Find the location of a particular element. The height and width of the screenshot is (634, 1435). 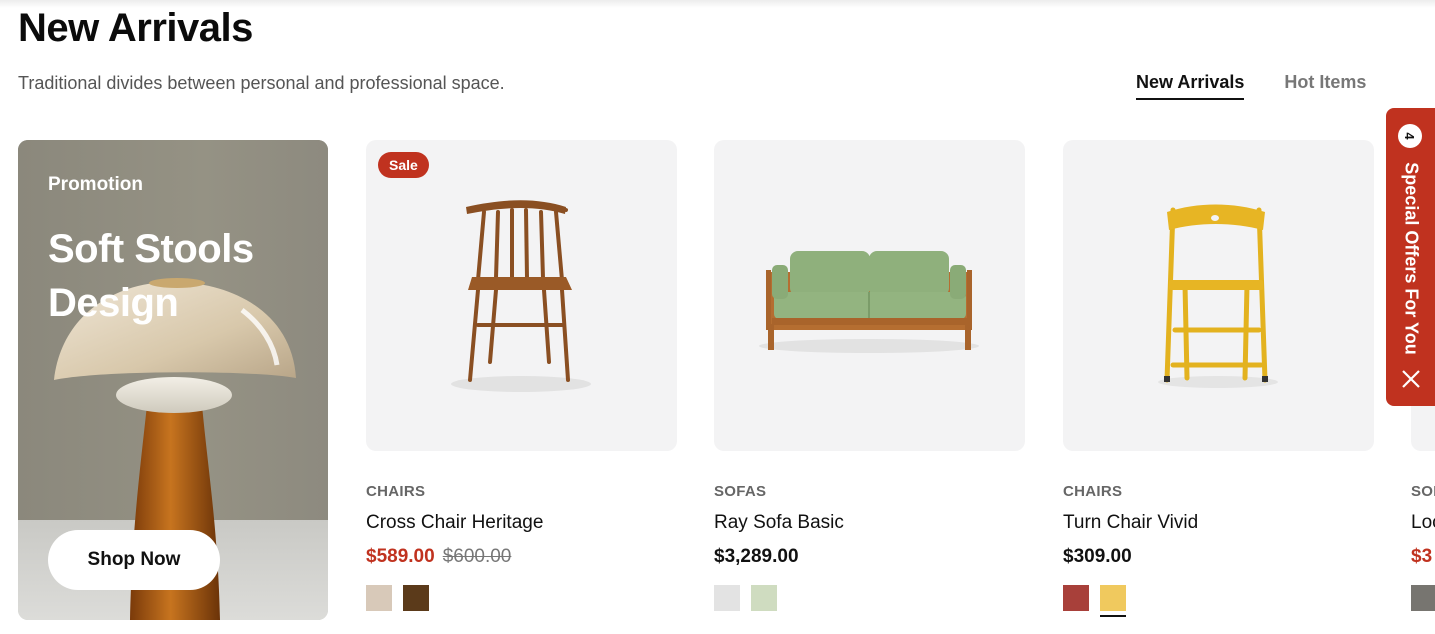

color-swatch-sage is located at coordinates (764, 598).